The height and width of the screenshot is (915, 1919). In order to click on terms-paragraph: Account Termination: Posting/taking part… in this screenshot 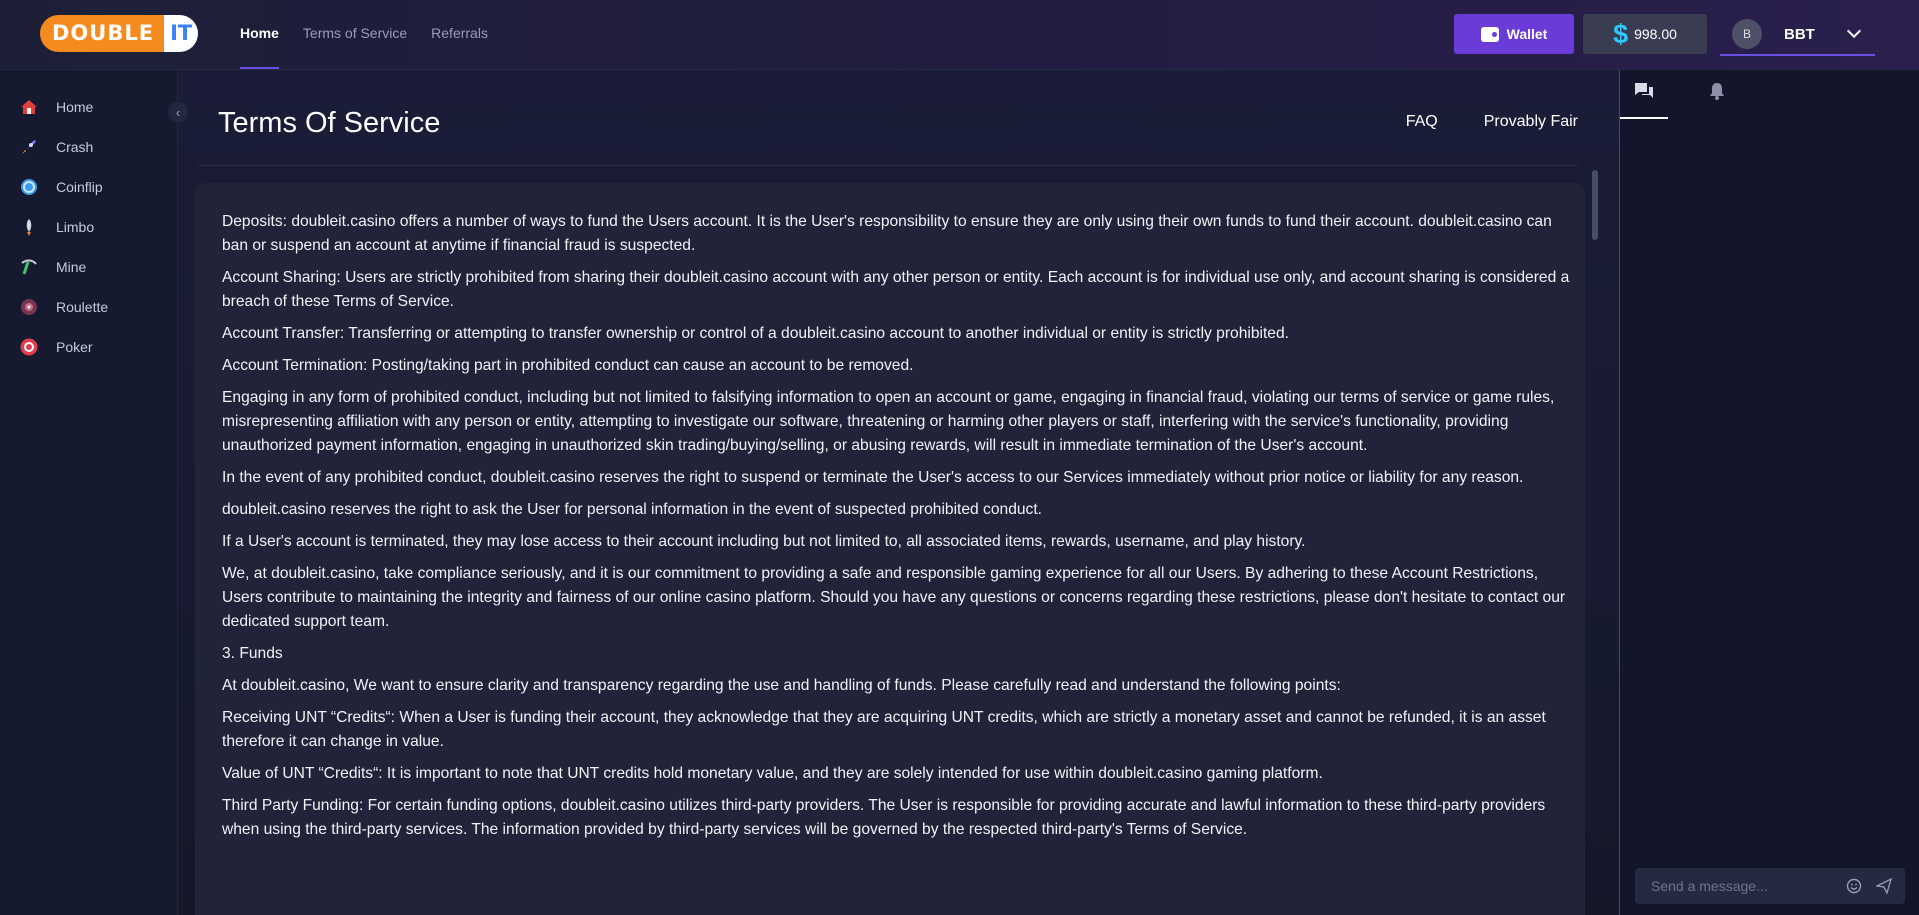, I will do `click(568, 365)`.